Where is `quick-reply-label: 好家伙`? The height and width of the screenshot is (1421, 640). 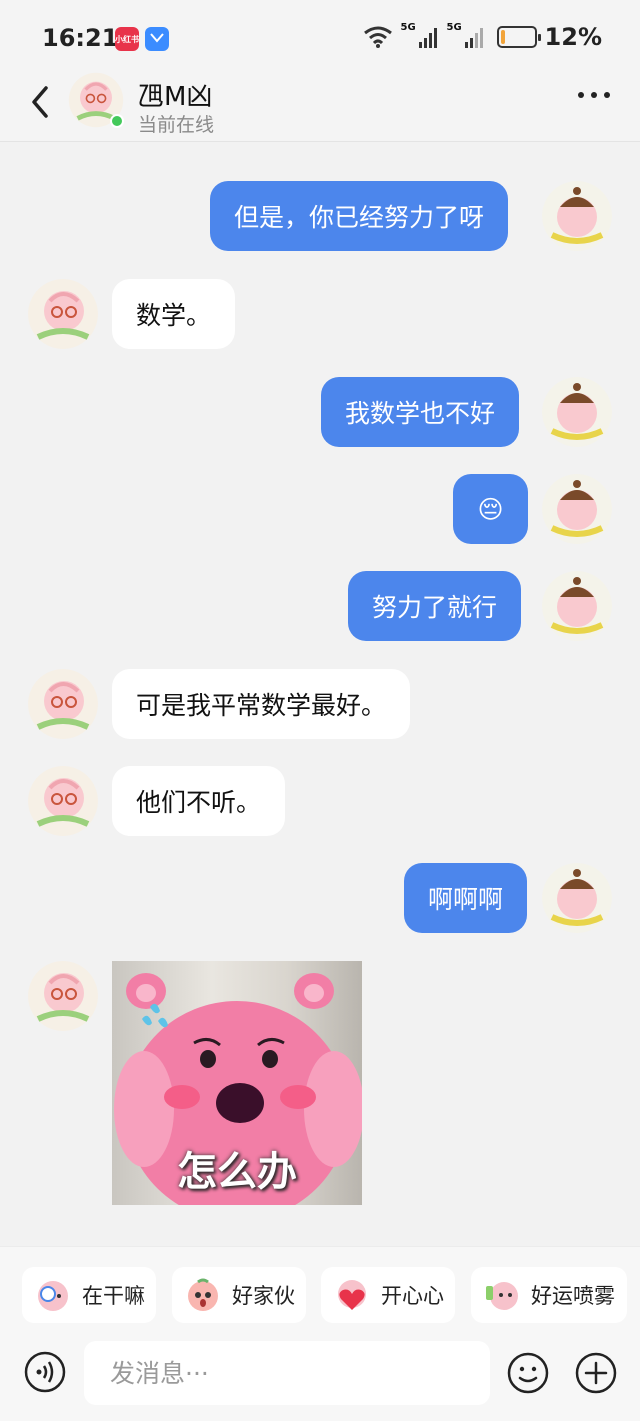
quick-reply-label: 好家伙 is located at coordinates (263, 1296).